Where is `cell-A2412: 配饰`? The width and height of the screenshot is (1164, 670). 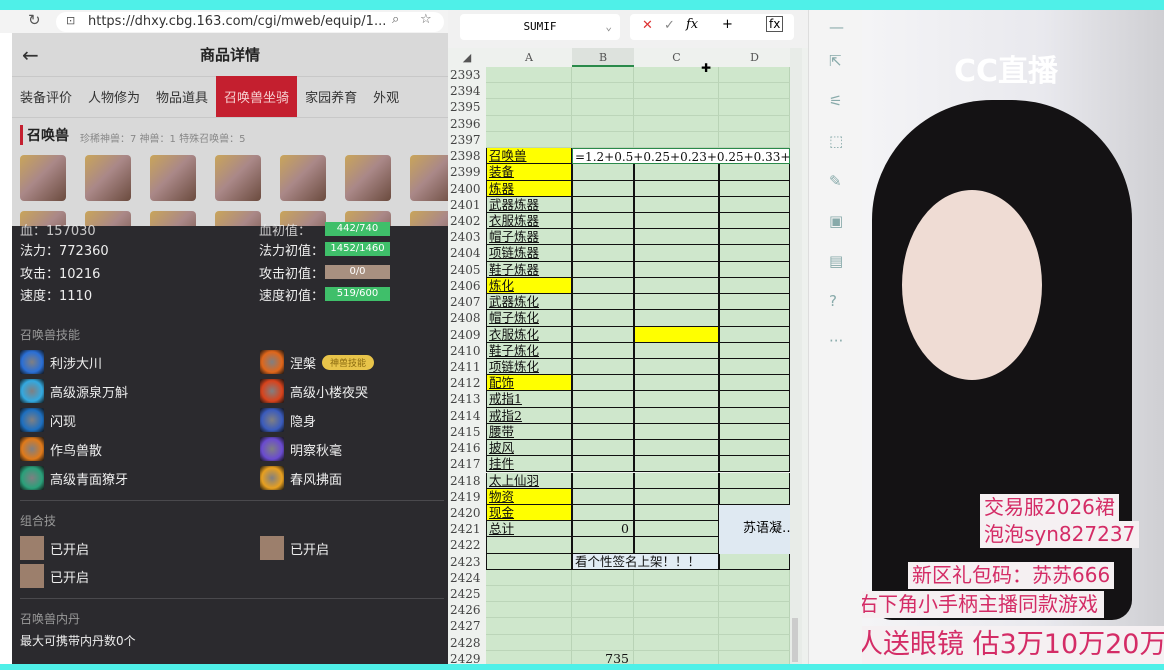 cell-A2412: 配饰 is located at coordinates (529, 383).